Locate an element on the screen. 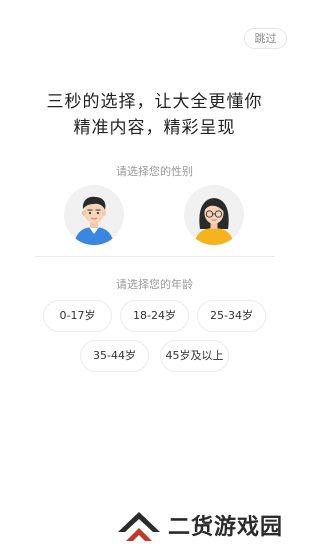 Image resolution: width=320 pixels, height=550 pixels. female-avatar-icon is located at coordinates (214, 215).